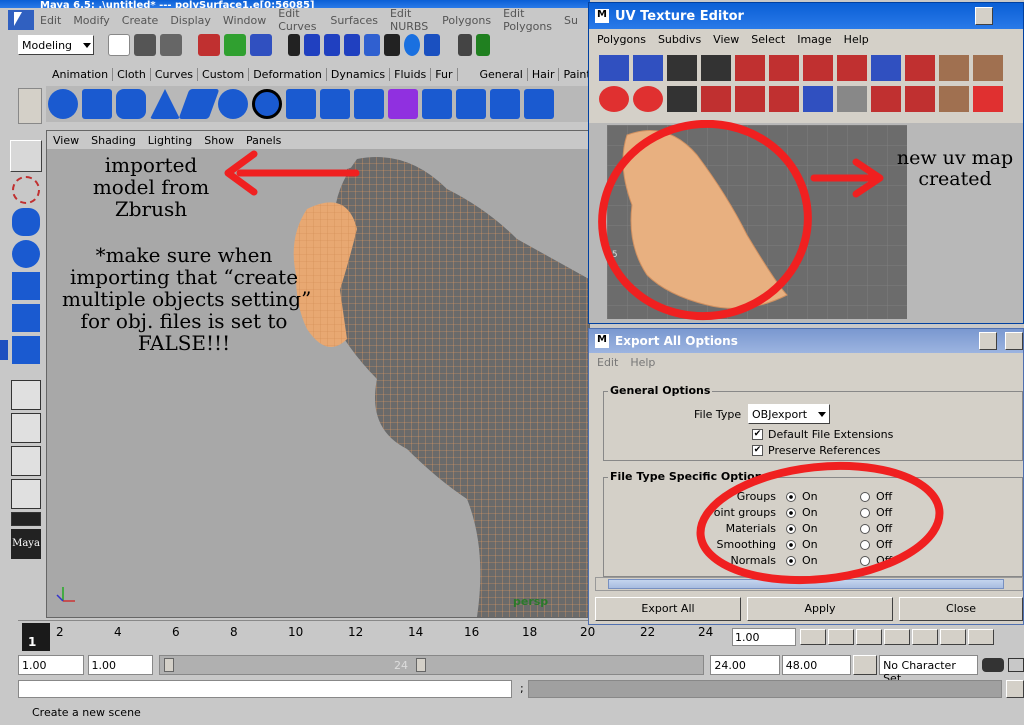  I want to click on uv-rotate-cw-icon, so click(648, 99).